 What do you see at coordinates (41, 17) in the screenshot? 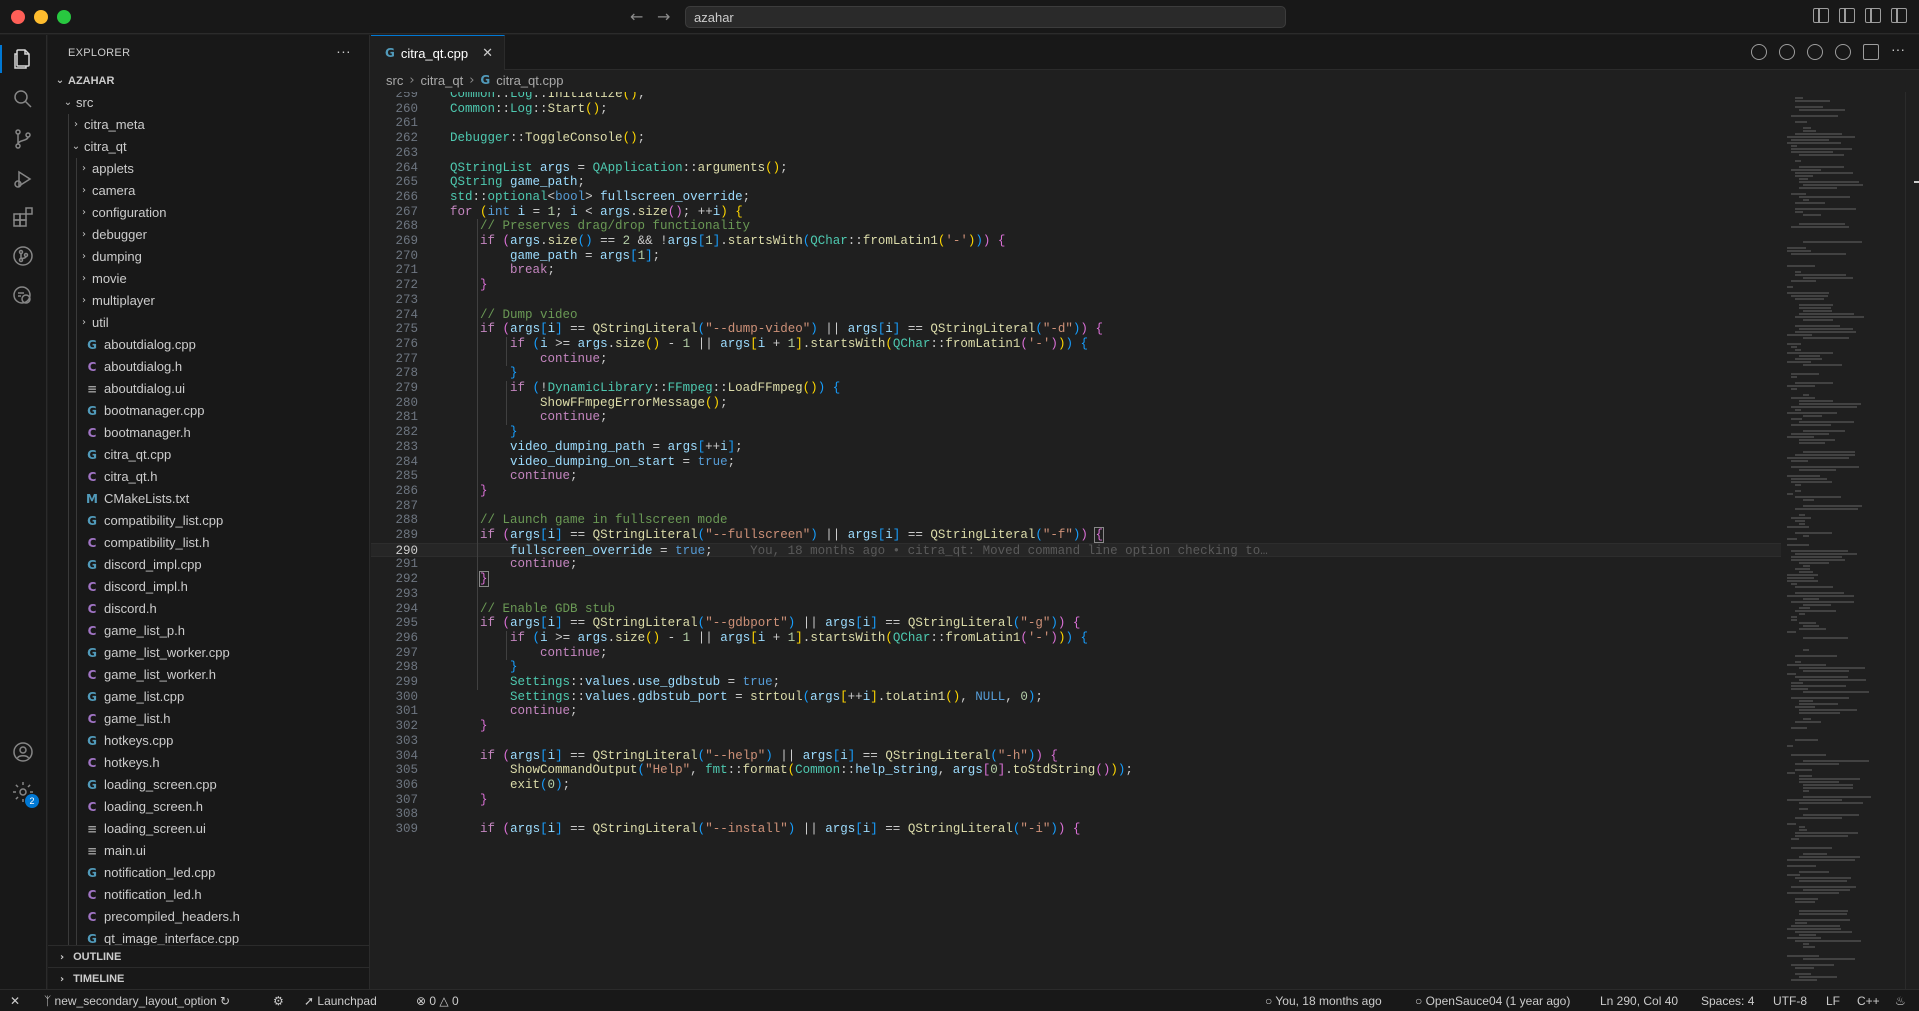
I see `minimize-window-button` at bounding box center [41, 17].